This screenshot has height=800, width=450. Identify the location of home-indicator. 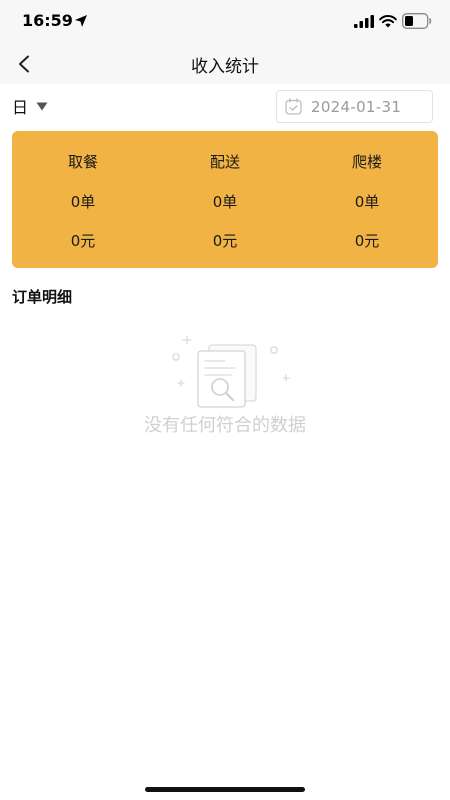
(225, 789).